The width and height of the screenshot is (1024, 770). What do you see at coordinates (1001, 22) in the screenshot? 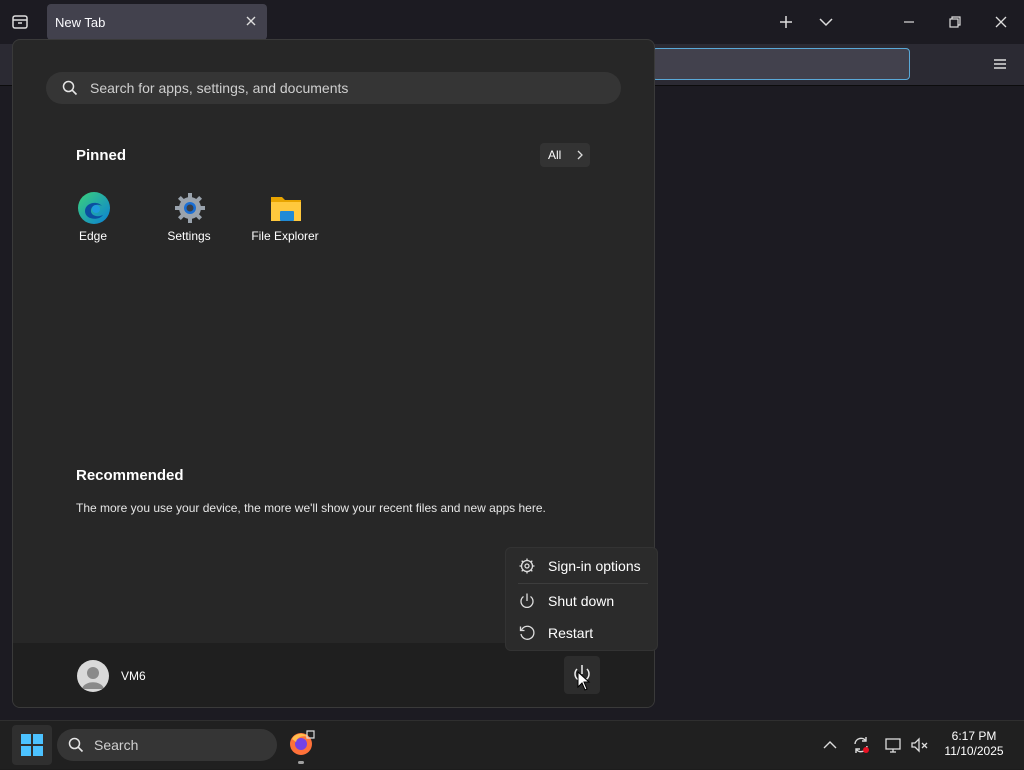
I see `close-window-icon` at bounding box center [1001, 22].